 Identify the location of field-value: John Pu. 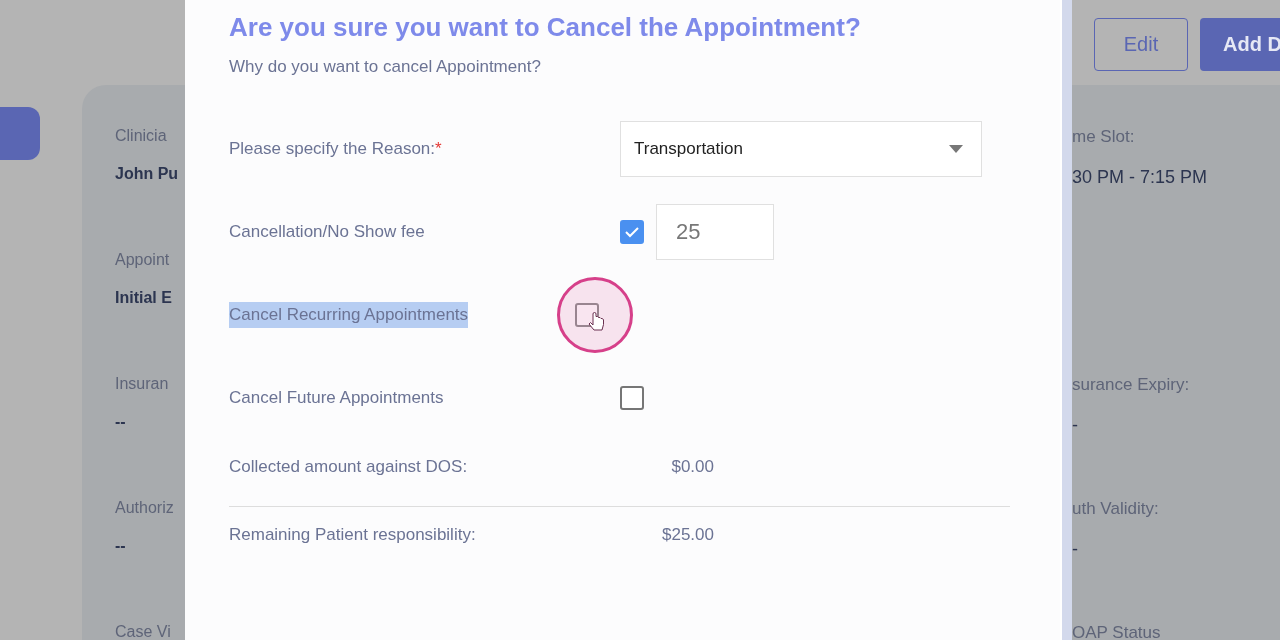
(147, 174).